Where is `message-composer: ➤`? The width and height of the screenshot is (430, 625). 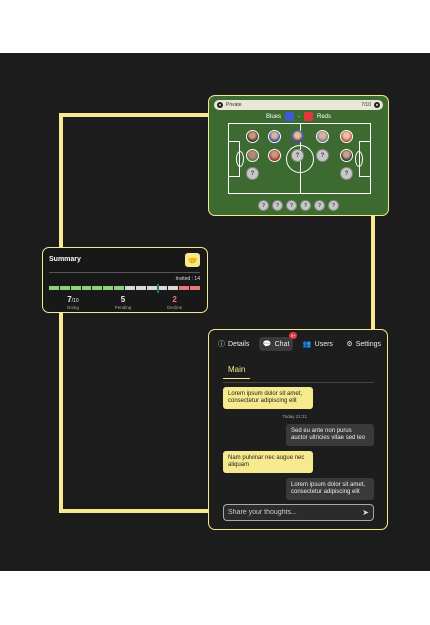 message-composer: ➤ is located at coordinates (298, 512).